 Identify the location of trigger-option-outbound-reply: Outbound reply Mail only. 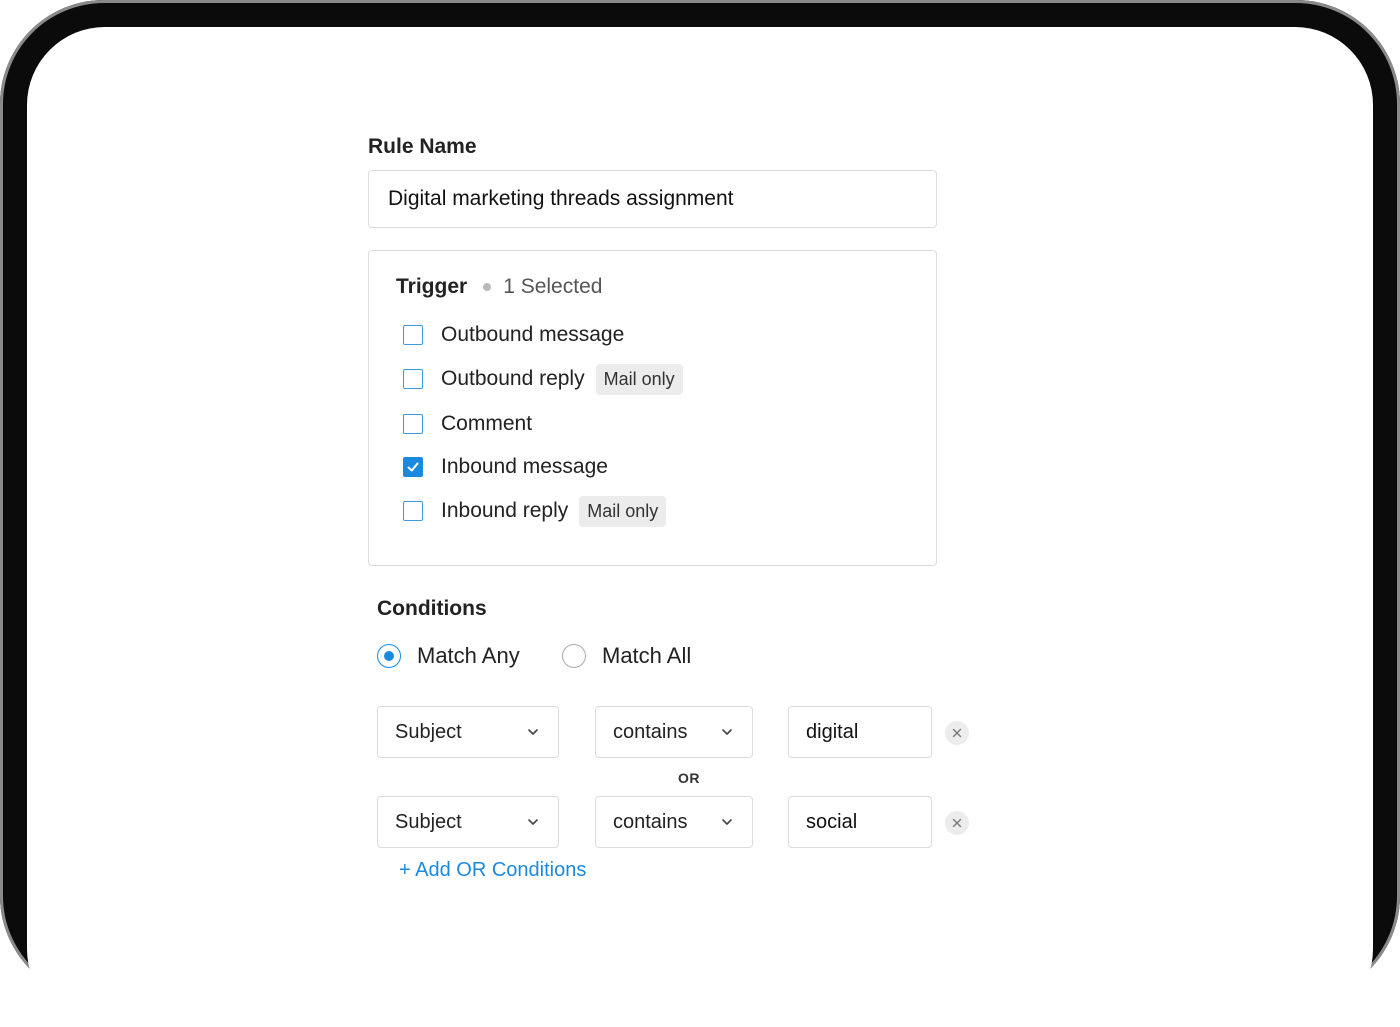
(543, 379).